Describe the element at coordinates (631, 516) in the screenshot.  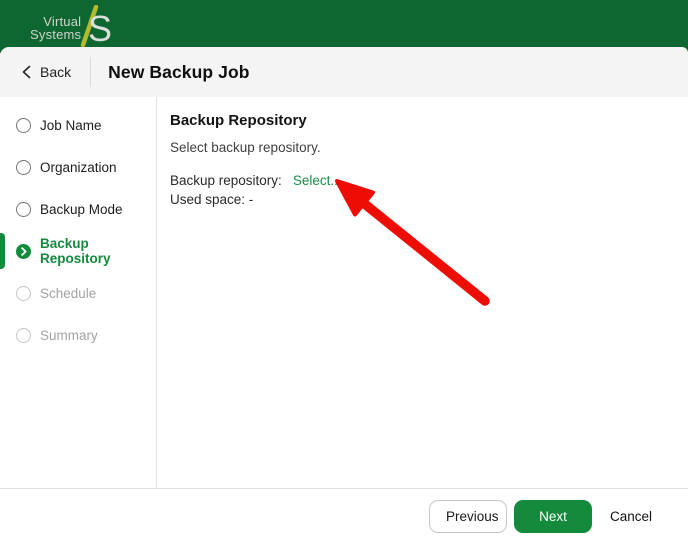
I see `cancel-button: Cancel` at that location.